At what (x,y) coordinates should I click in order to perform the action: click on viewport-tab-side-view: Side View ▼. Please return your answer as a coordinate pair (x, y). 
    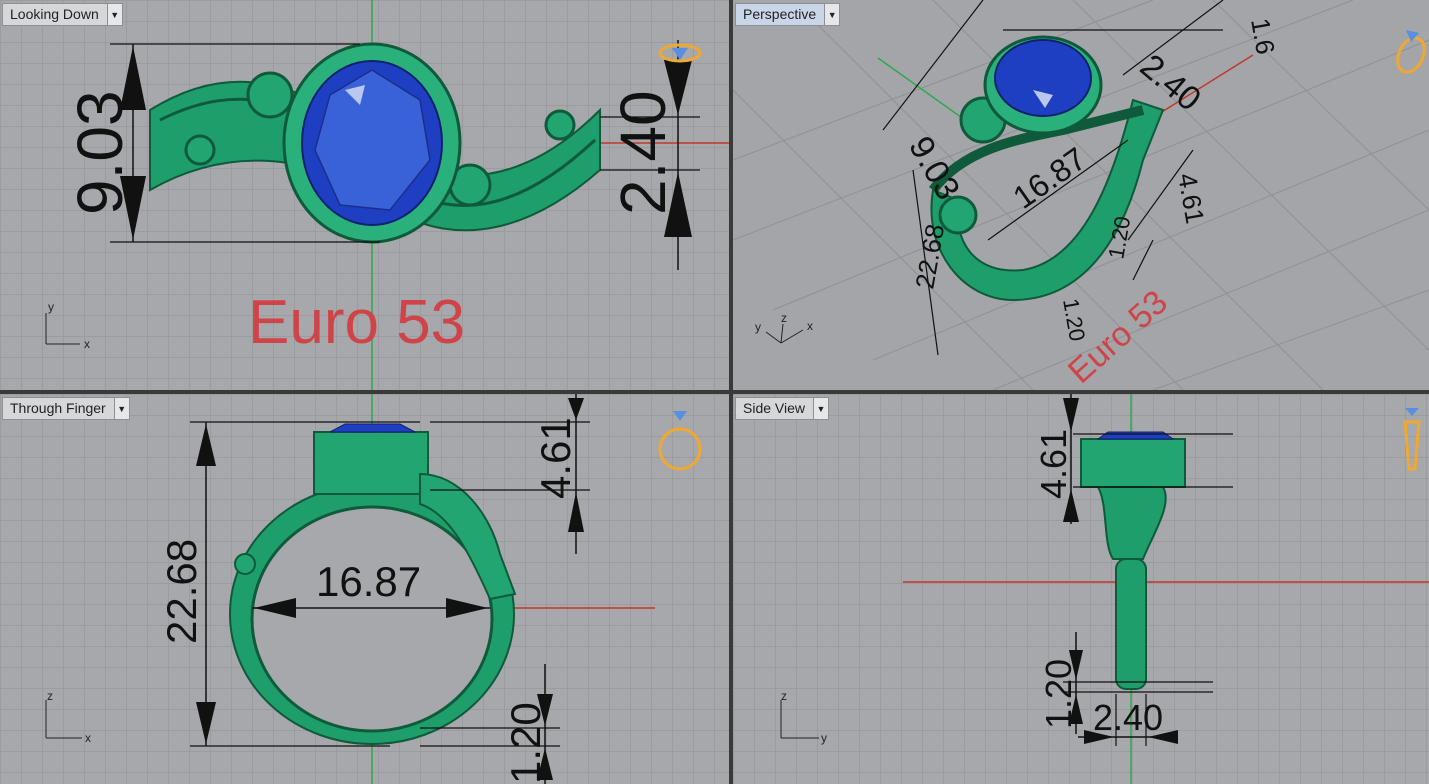
    Looking at the image, I should click on (782, 408).